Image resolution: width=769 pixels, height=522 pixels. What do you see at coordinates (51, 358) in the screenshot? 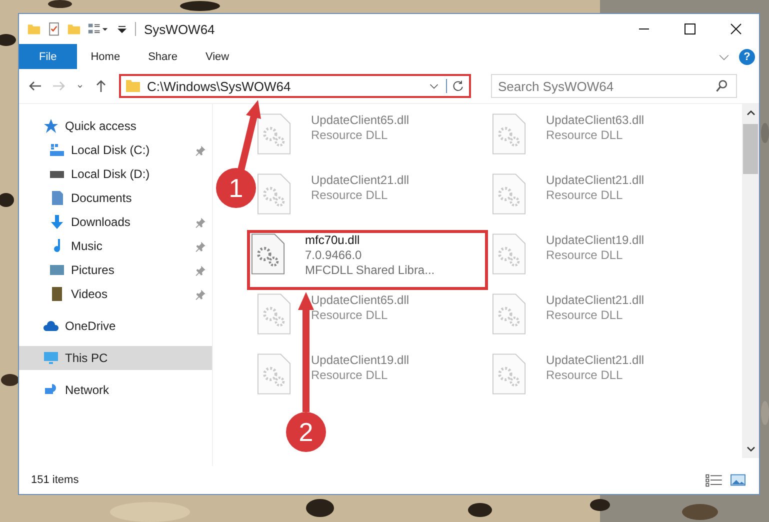
I see `monitor-icon` at bounding box center [51, 358].